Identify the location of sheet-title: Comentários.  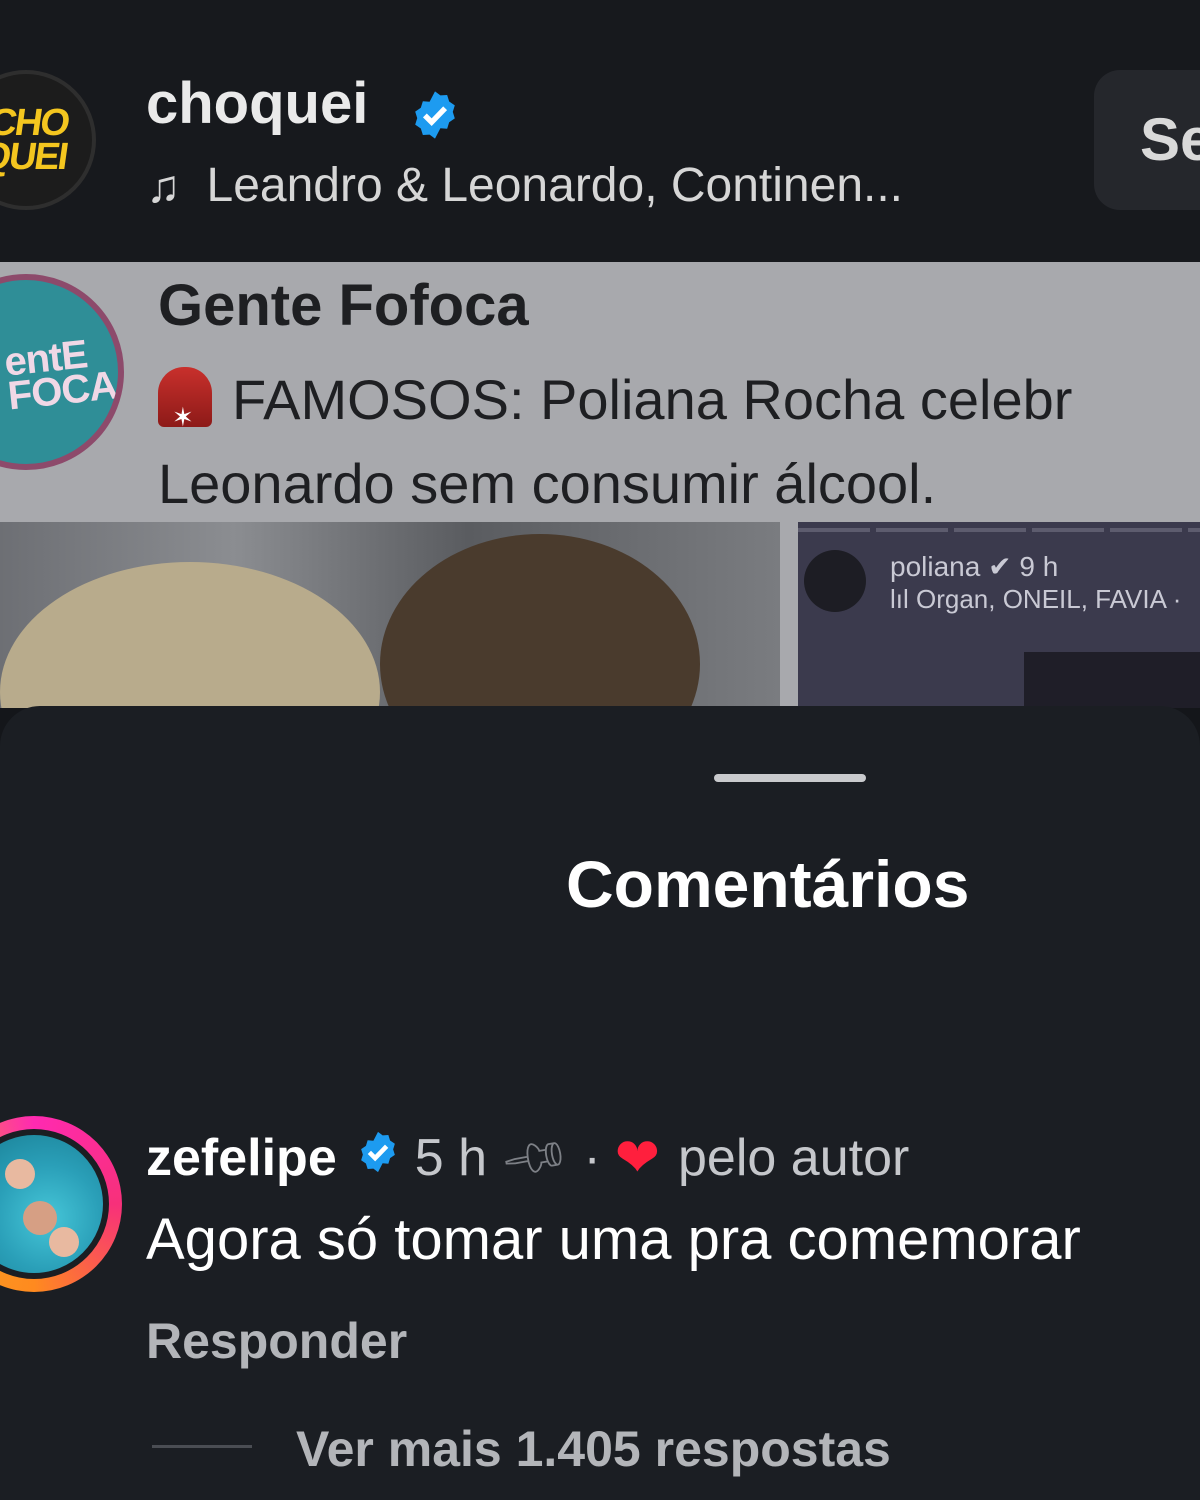
(768, 884).